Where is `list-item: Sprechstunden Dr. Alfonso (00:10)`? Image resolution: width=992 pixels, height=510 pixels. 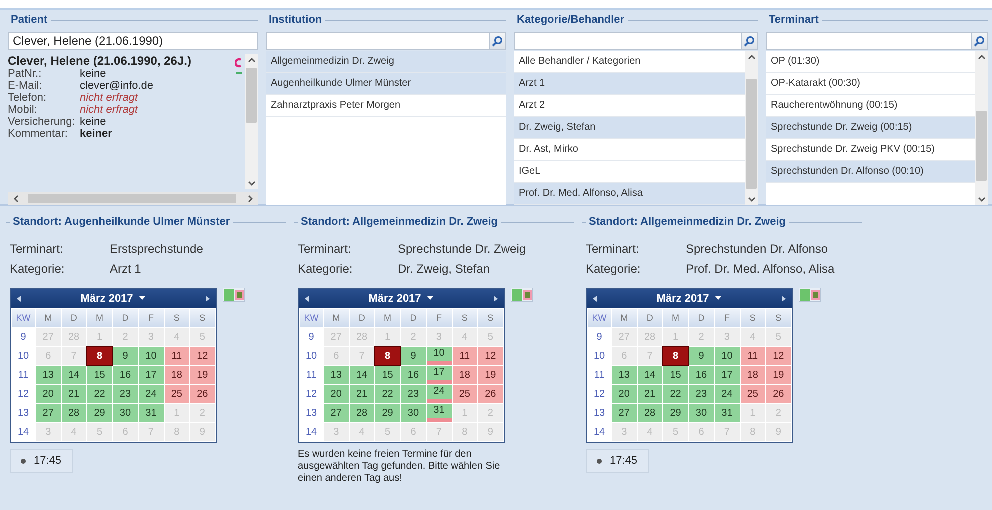
list-item: Sprechstunden Dr. Alfonso (00:10) is located at coordinates (870, 172).